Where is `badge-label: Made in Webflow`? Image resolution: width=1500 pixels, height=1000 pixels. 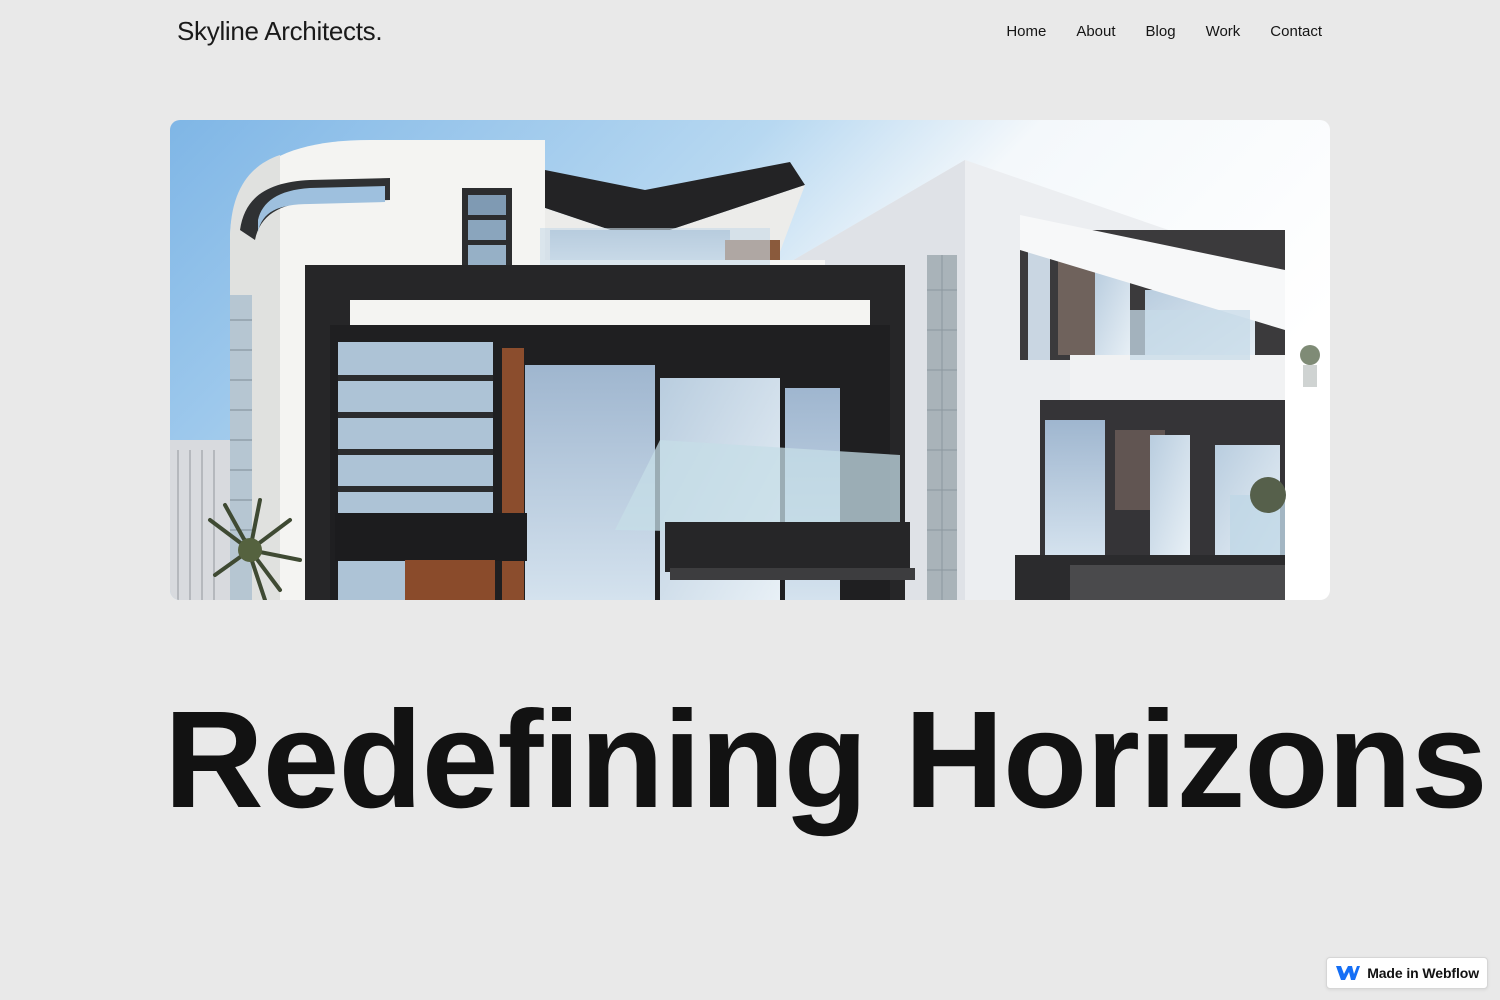
badge-label: Made in Webflow is located at coordinates (1423, 973).